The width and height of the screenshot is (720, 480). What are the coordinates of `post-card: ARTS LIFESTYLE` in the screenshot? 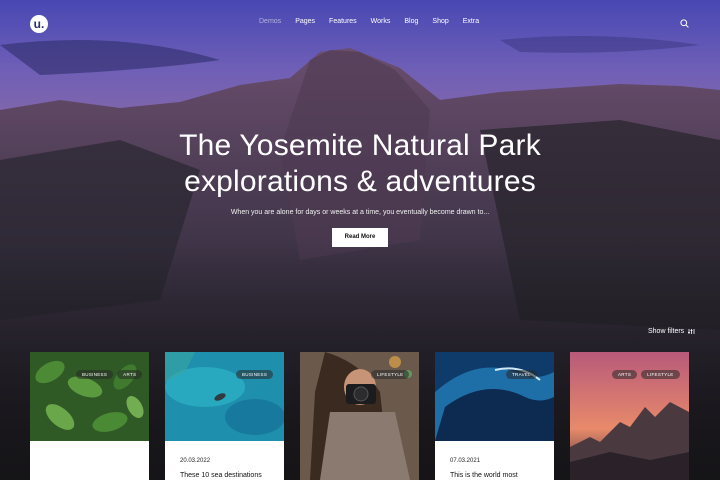 It's located at (629, 416).